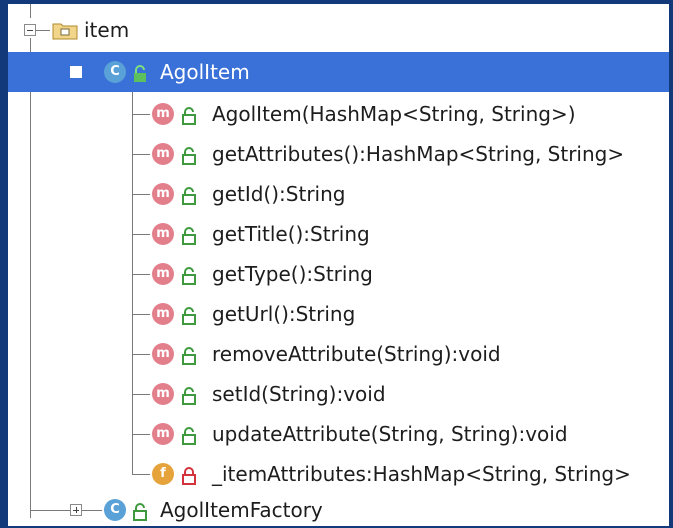 The image size is (673, 528). Describe the element at coordinates (418, 154) in the screenshot. I see `method-label: getAttributes():HashMap<String, String>` at that location.